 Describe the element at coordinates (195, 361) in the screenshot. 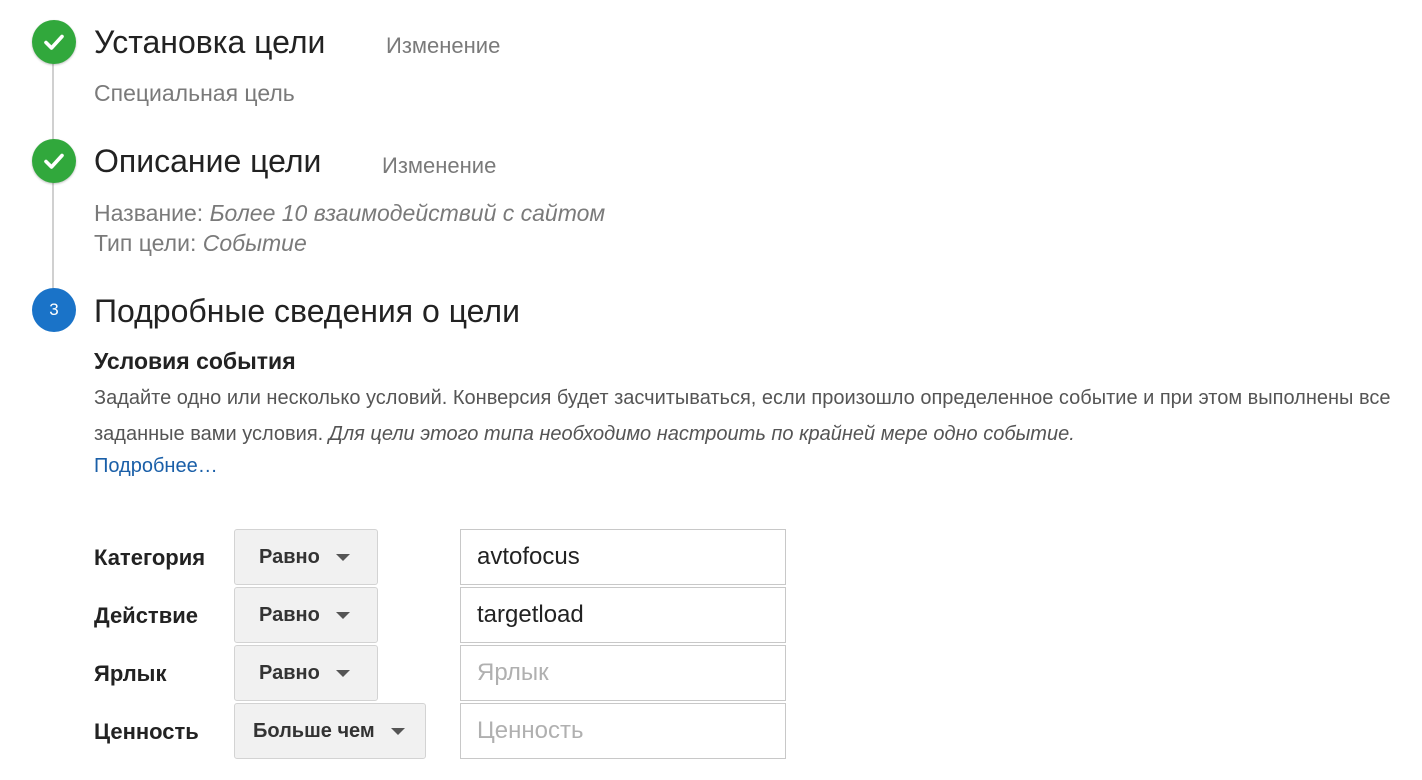

I see `event-conditions-heading: Условия события` at that location.